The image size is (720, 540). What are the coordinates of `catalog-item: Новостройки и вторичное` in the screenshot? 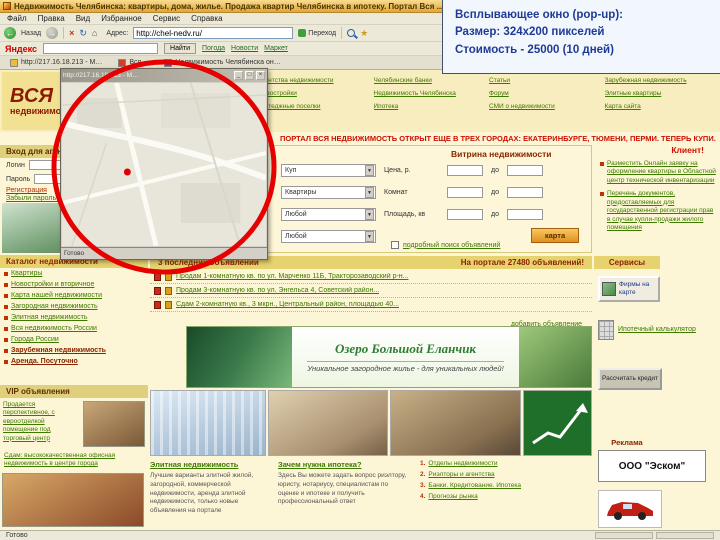 It's located at (74, 284).